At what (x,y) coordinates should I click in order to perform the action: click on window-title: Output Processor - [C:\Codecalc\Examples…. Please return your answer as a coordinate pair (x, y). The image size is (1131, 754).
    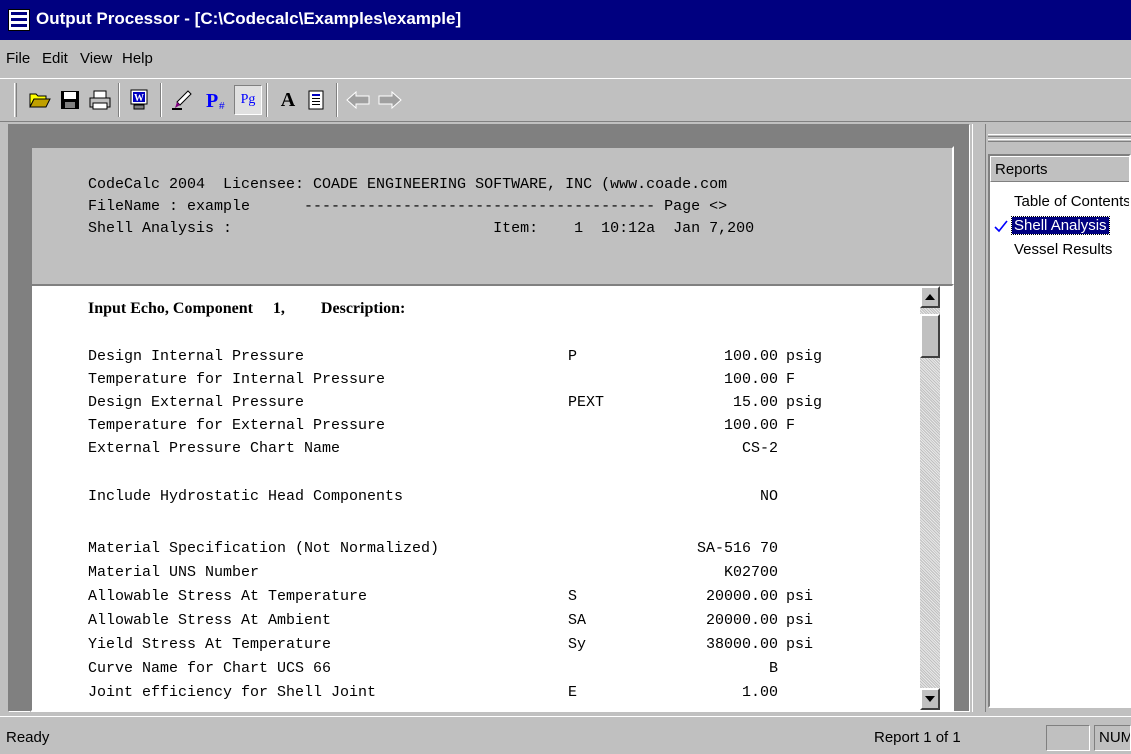
    Looking at the image, I should click on (249, 18).